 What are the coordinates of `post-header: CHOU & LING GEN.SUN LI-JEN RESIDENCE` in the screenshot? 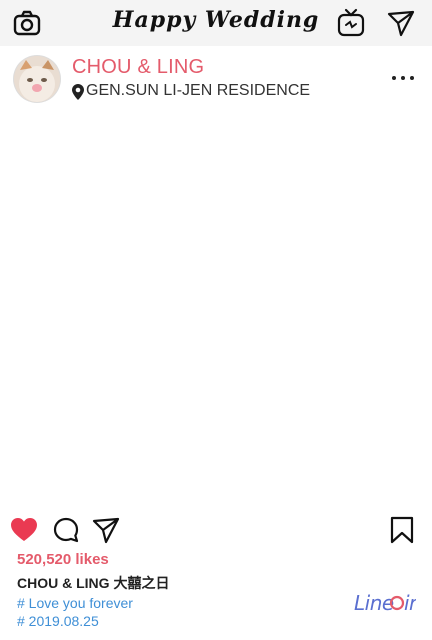 It's located at (216, 80).